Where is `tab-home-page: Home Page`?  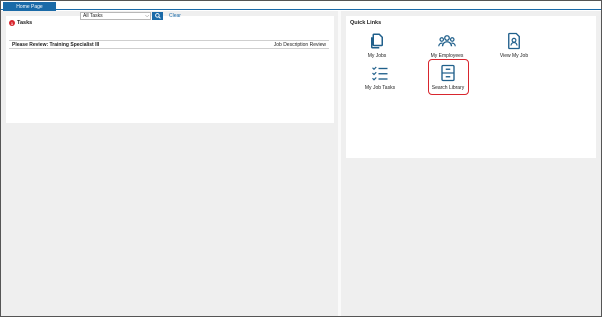
tab-home-page: Home Page is located at coordinates (29, 6).